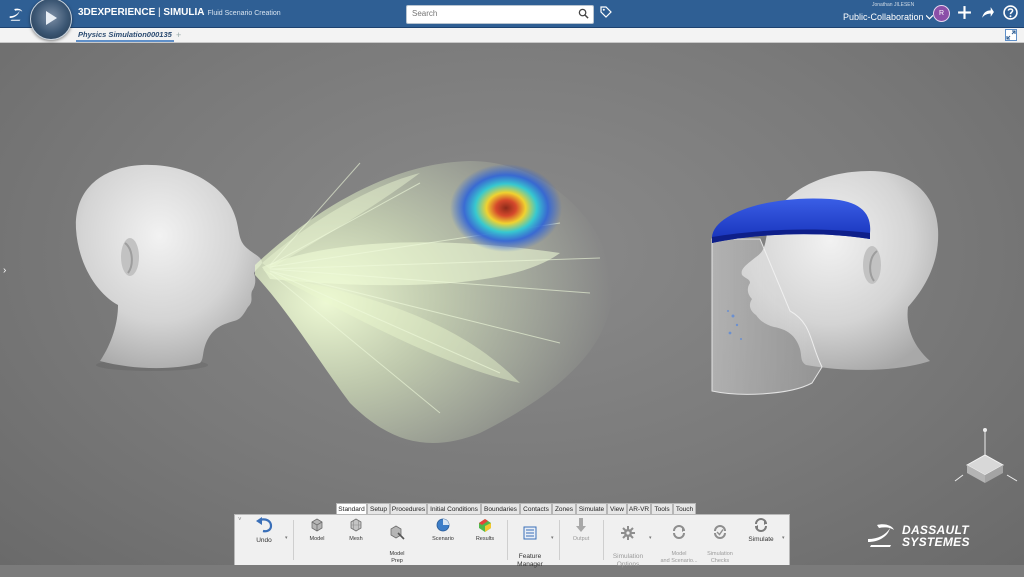 The image size is (1024, 577). Describe the element at coordinates (4, 270) in the screenshot. I see `expand-panel-arrow-icon: ›` at that location.